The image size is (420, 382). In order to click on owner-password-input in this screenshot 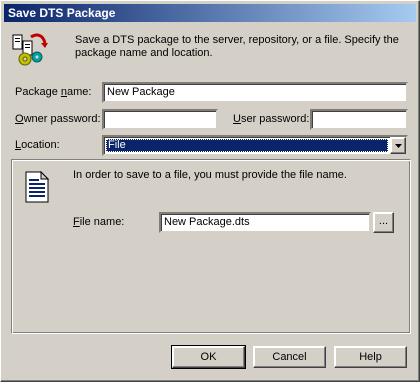, I will do `click(160, 119)`.